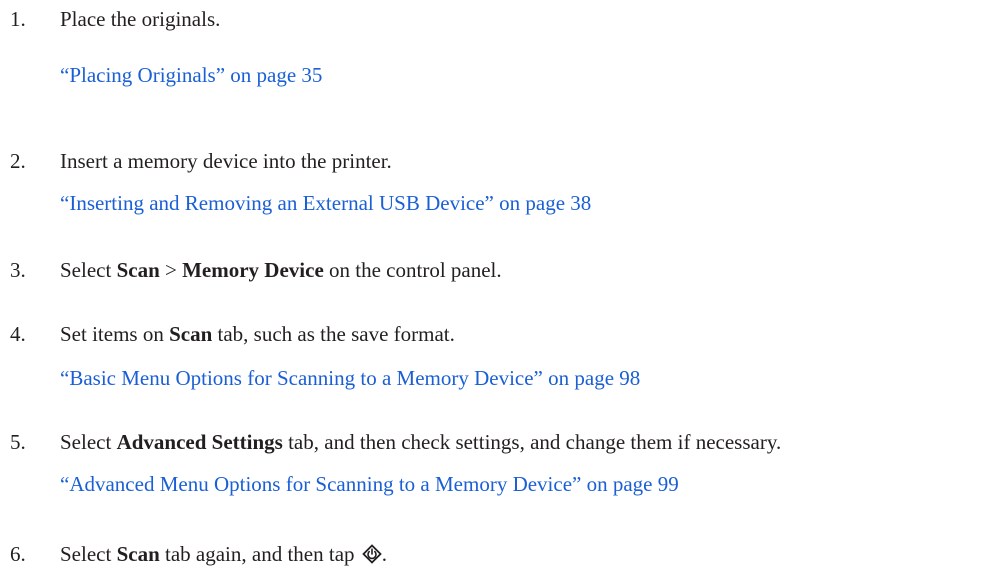 The width and height of the screenshot is (1006, 579). Describe the element at coordinates (199, 442) in the screenshot. I see `advanced-settings-term: Advanced Settings` at that location.